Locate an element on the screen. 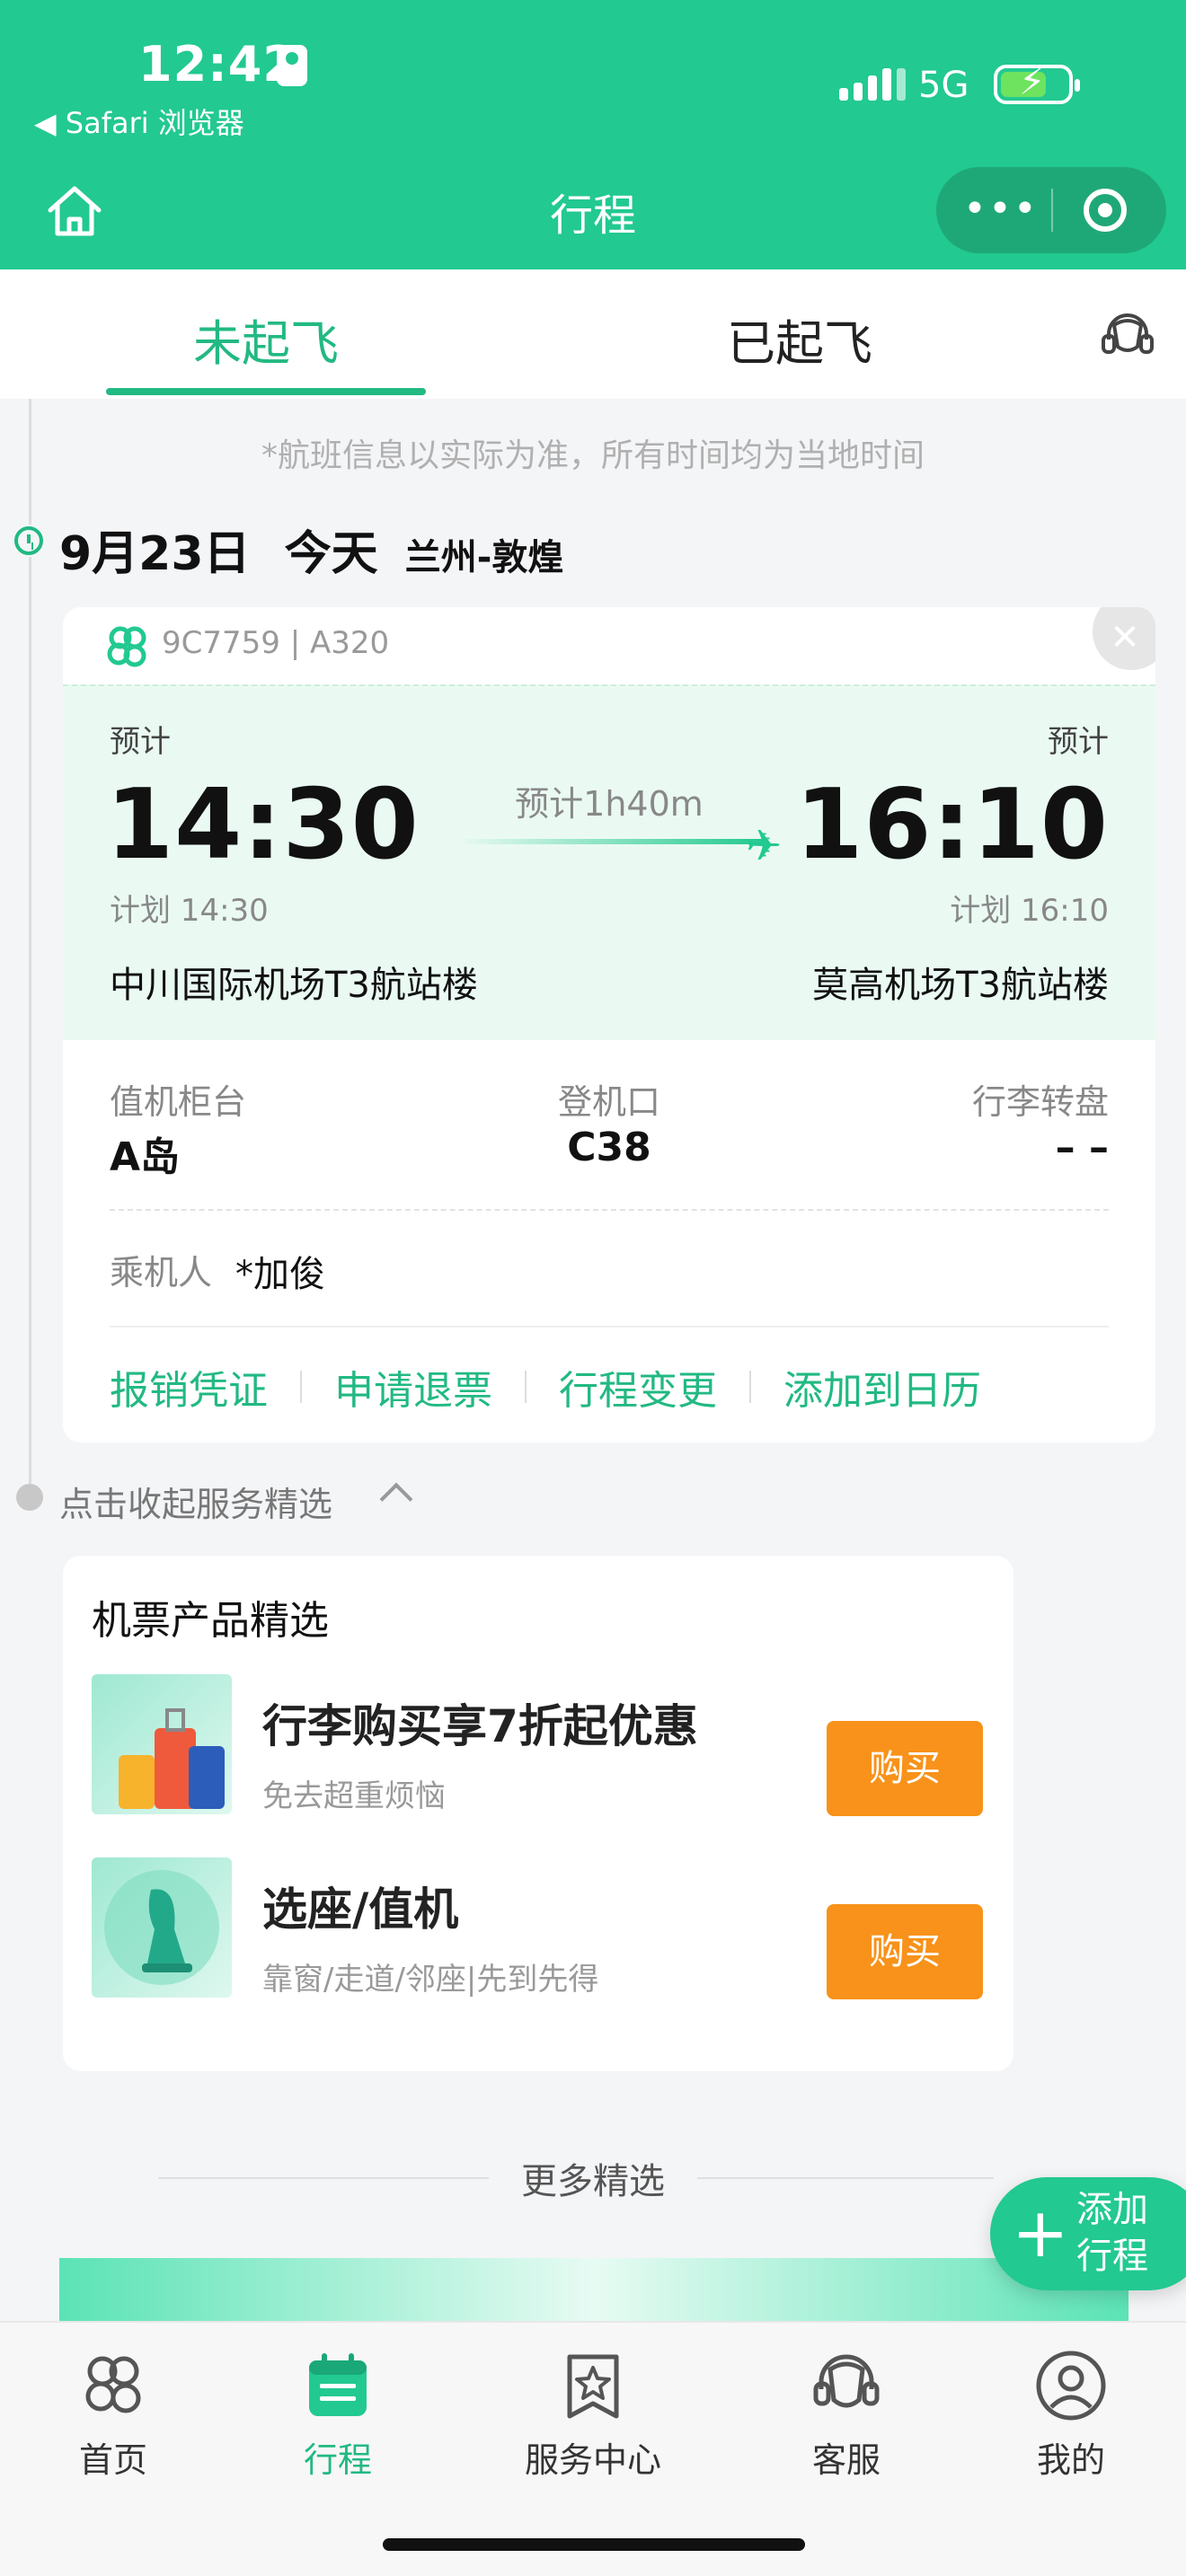 The image size is (1186, 2576). clock-icon is located at coordinates (28, 540).